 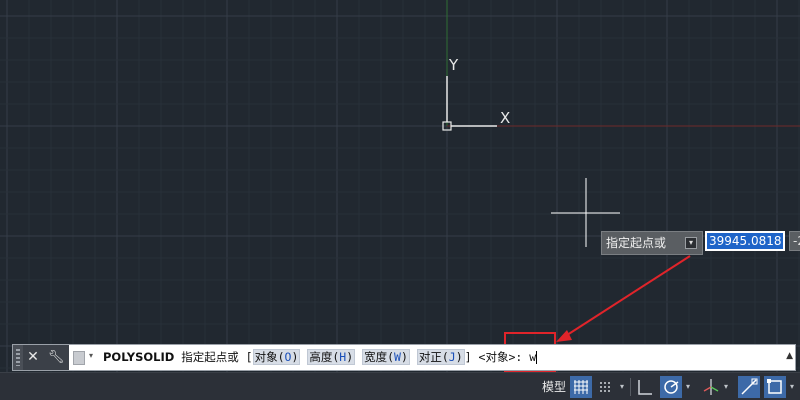 What do you see at coordinates (622, 387) in the screenshot?
I see `snap-dropdown-icon: ▾` at bounding box center [622, 387].